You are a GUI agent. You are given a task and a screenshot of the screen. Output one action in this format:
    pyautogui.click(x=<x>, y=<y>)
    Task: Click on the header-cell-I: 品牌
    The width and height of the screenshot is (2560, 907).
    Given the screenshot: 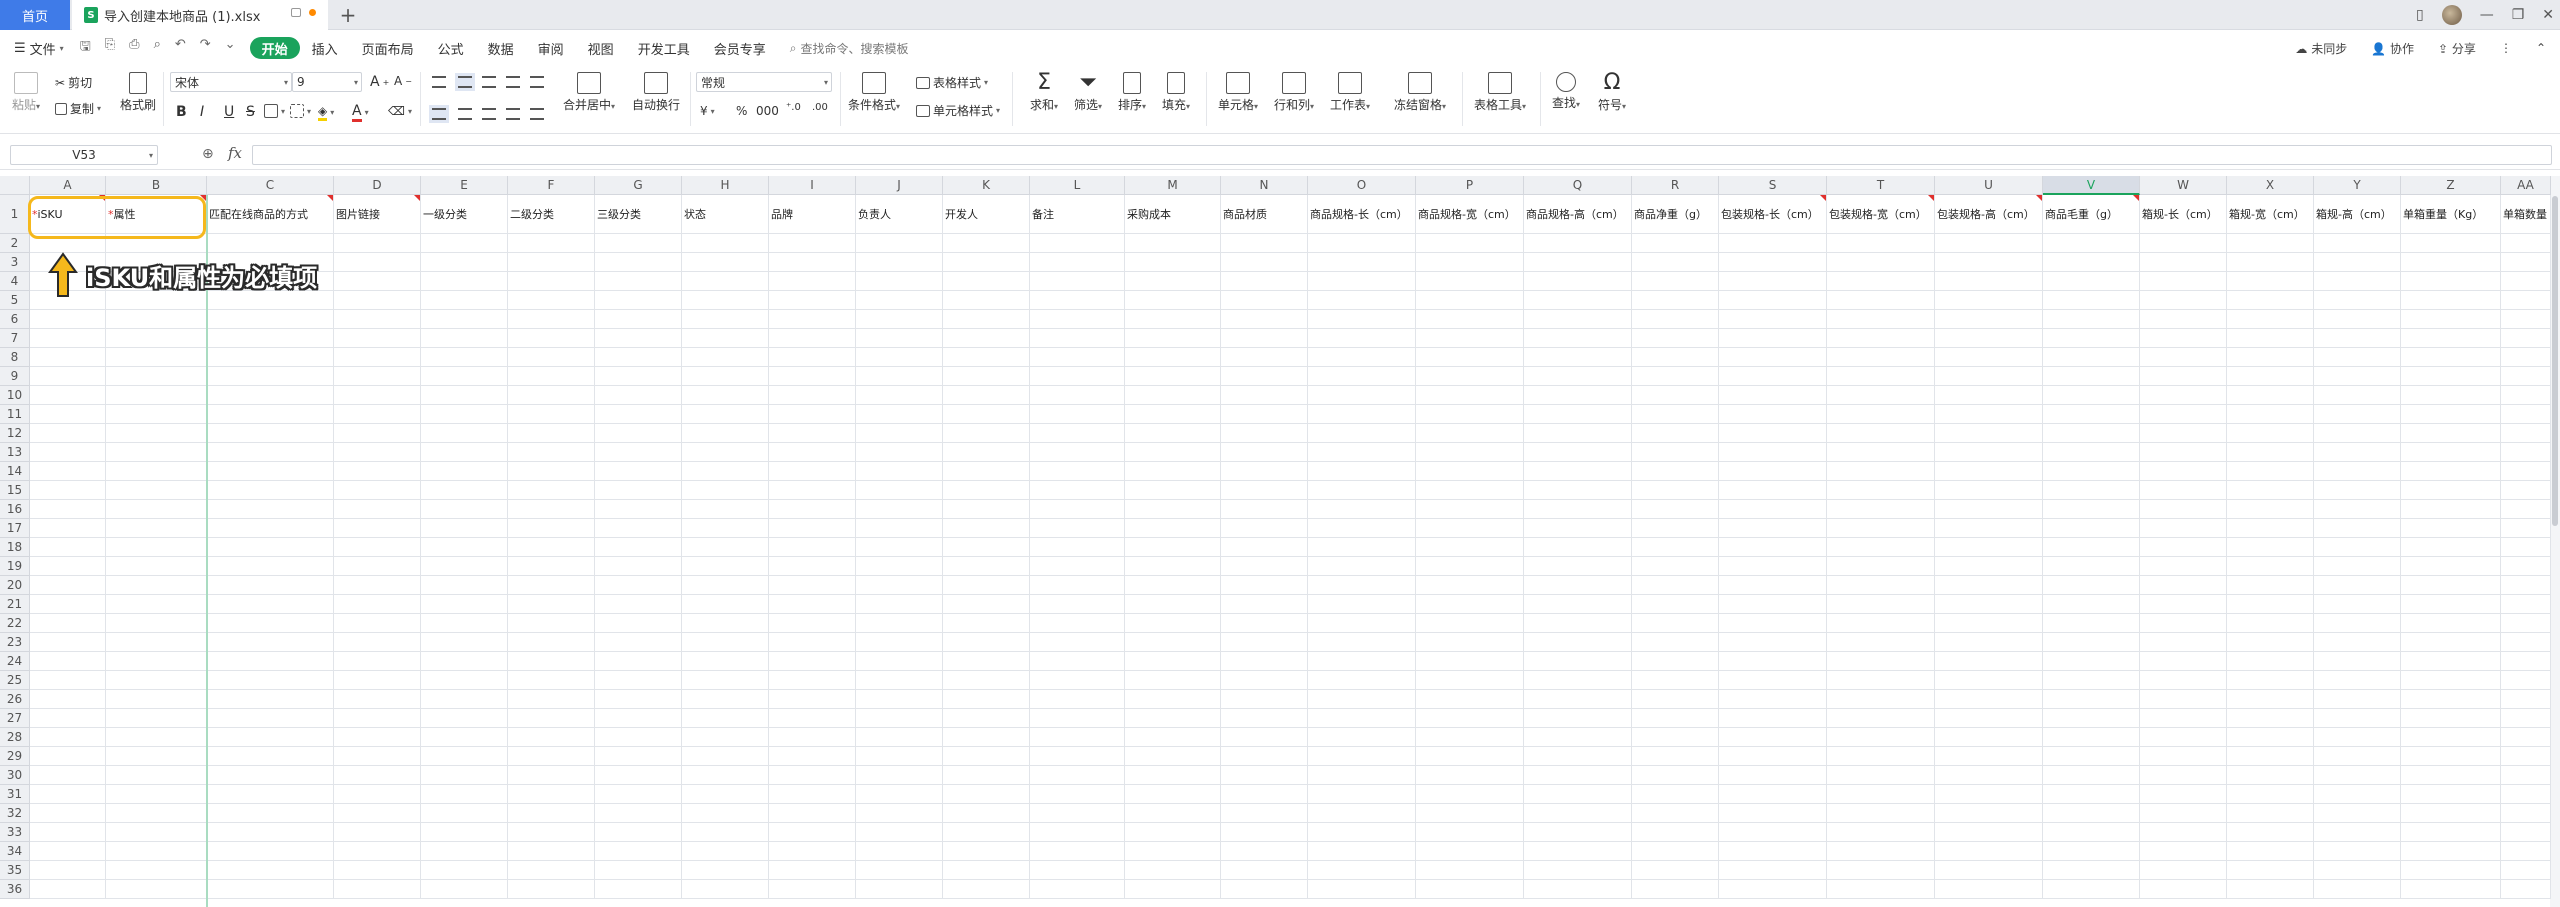 What is the action you would take?
    pyautogui.click(x=812, y=214)
    